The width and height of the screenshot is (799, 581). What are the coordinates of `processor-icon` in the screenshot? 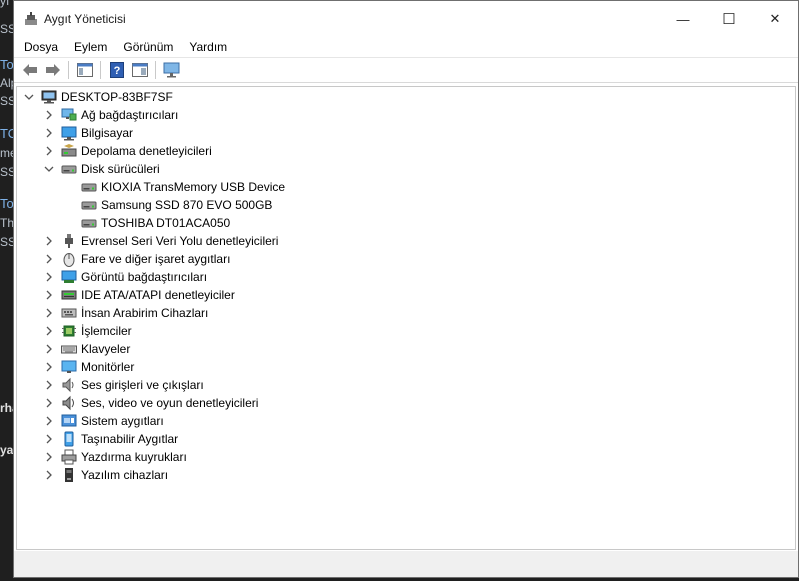 It's located at (69, 331).